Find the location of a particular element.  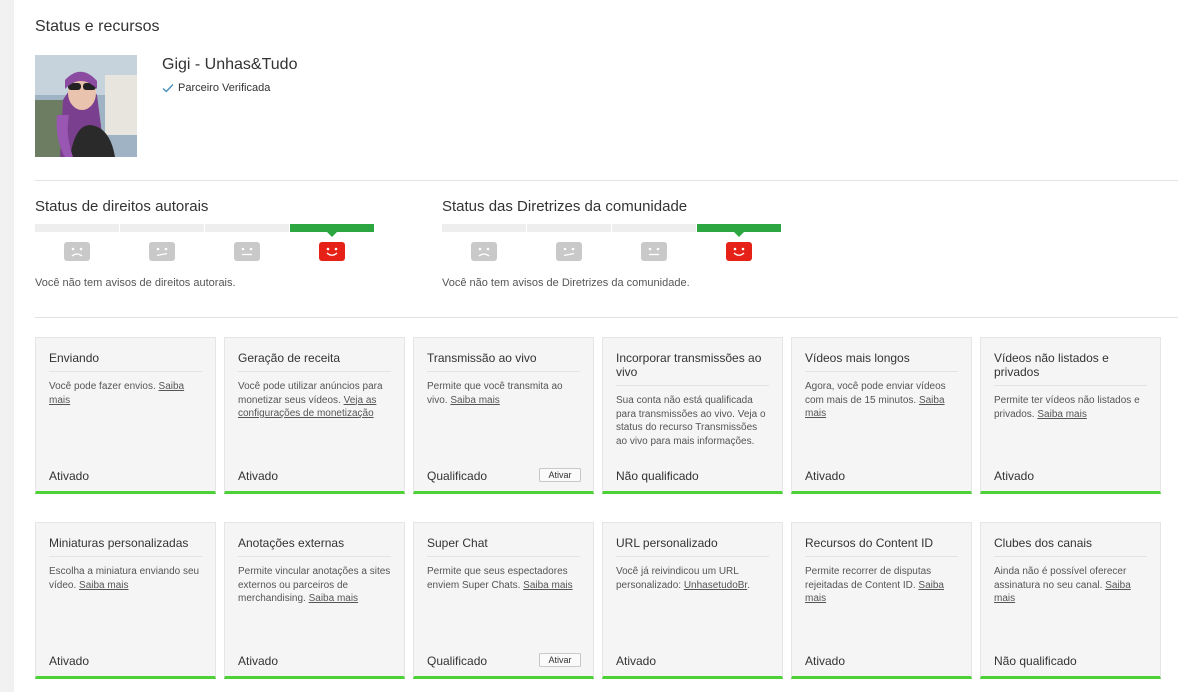

card-title: Miniaturas personalizadas is located at coordinates (125, 546).